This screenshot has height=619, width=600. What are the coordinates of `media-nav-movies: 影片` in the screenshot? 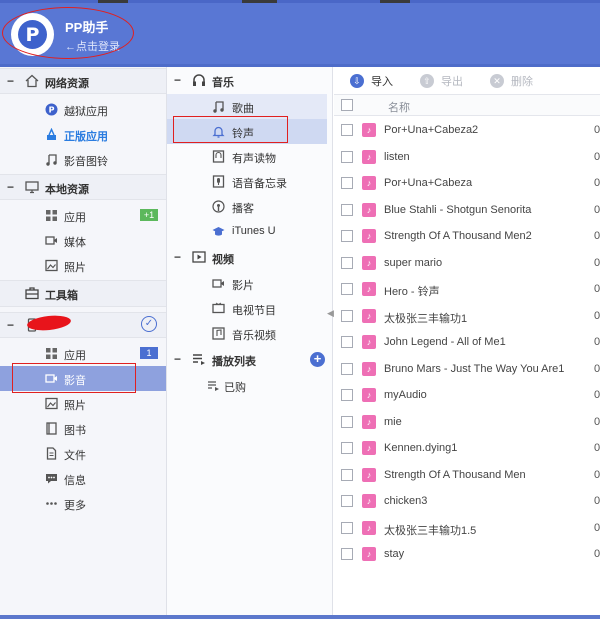 It's located at (247, 283).